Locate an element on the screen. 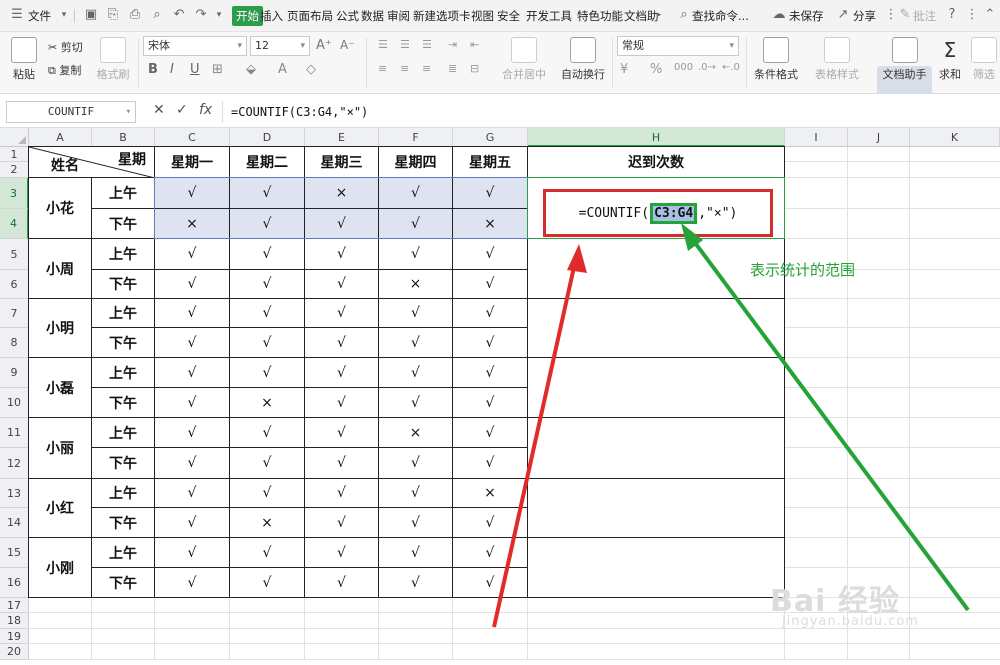  tab-features: 特色功能 is located at coordinates (600, 16).